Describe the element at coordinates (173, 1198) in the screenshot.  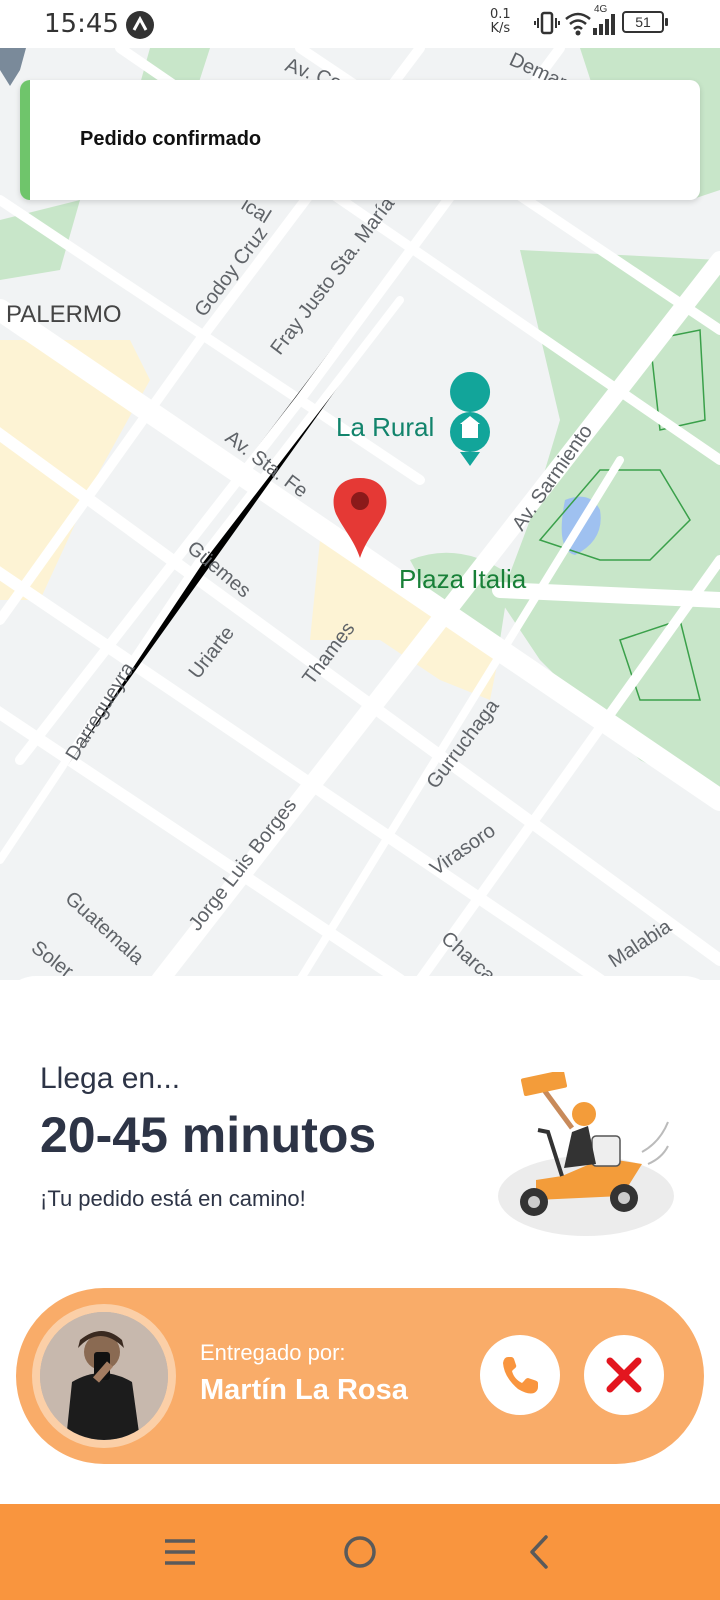
I see `order-status-note: ¡Tu pedido está en camino!` at that location.